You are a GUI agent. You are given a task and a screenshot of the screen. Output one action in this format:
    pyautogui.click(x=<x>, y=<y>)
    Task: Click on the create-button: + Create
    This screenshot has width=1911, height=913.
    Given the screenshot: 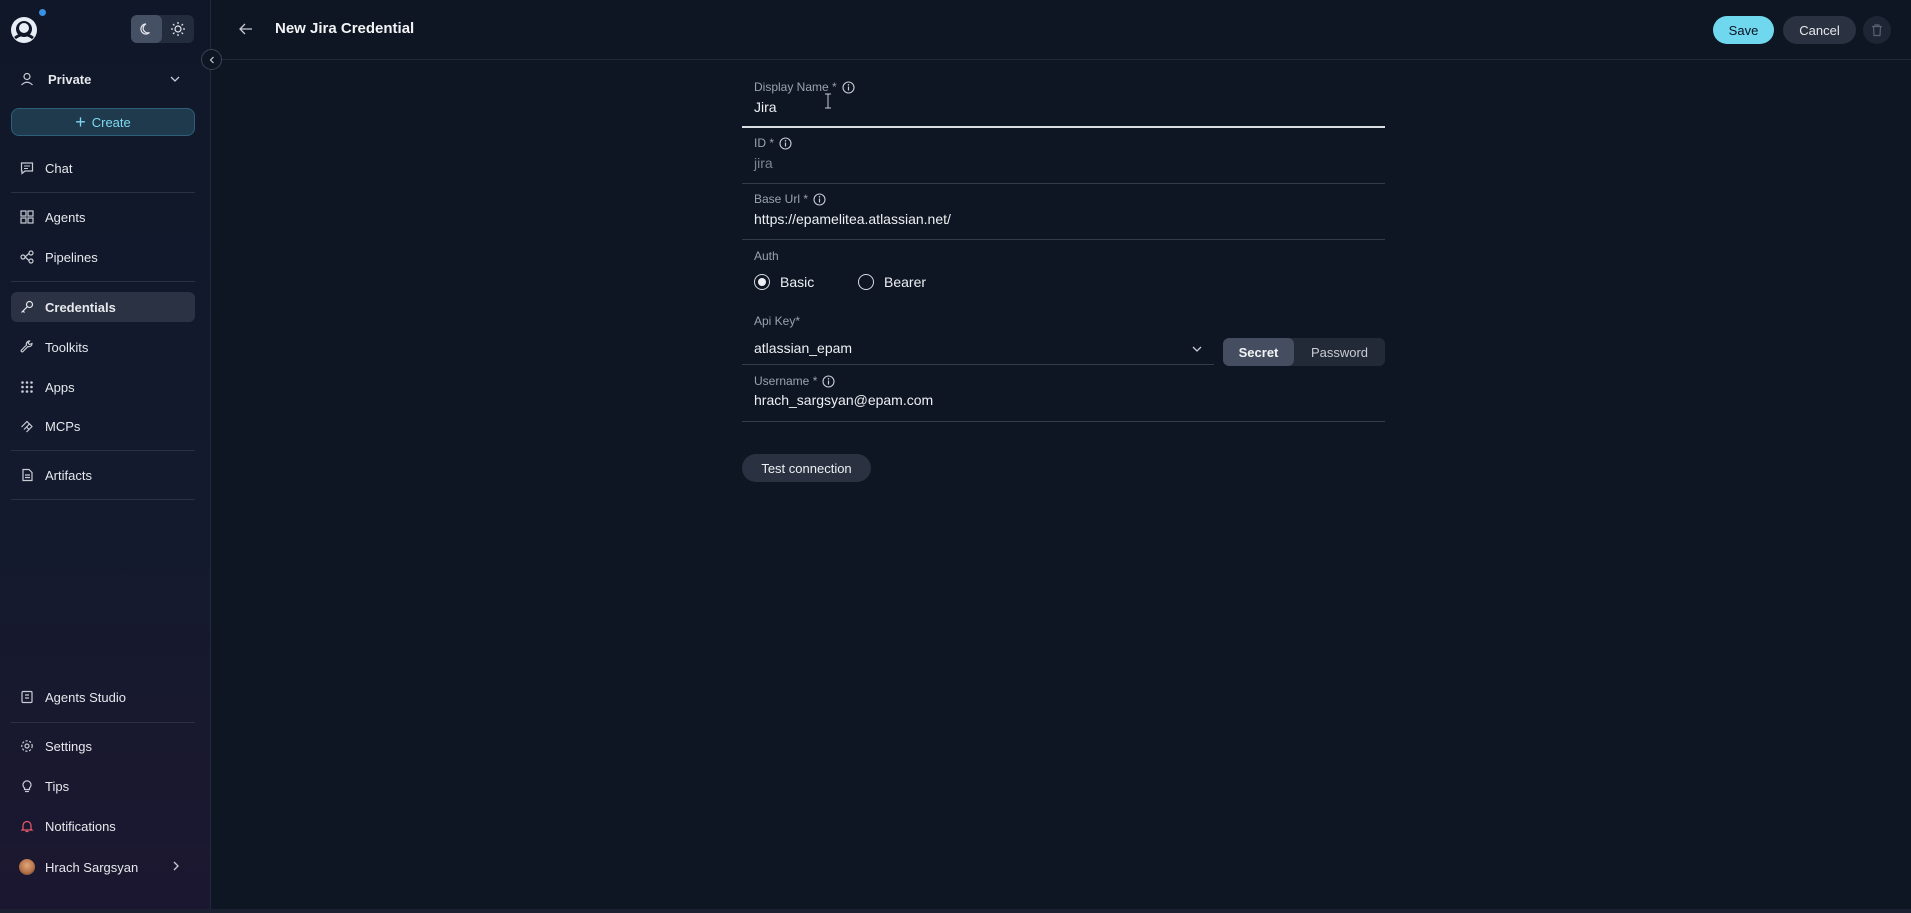 What is the action you would take?
    pyautogui.click(x=103, y=122)
    